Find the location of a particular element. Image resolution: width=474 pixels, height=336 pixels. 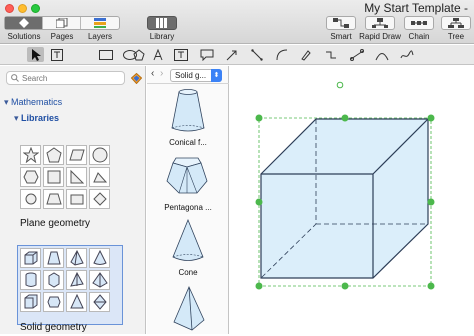

shape-pyramid is located at coordinates (189, 310).